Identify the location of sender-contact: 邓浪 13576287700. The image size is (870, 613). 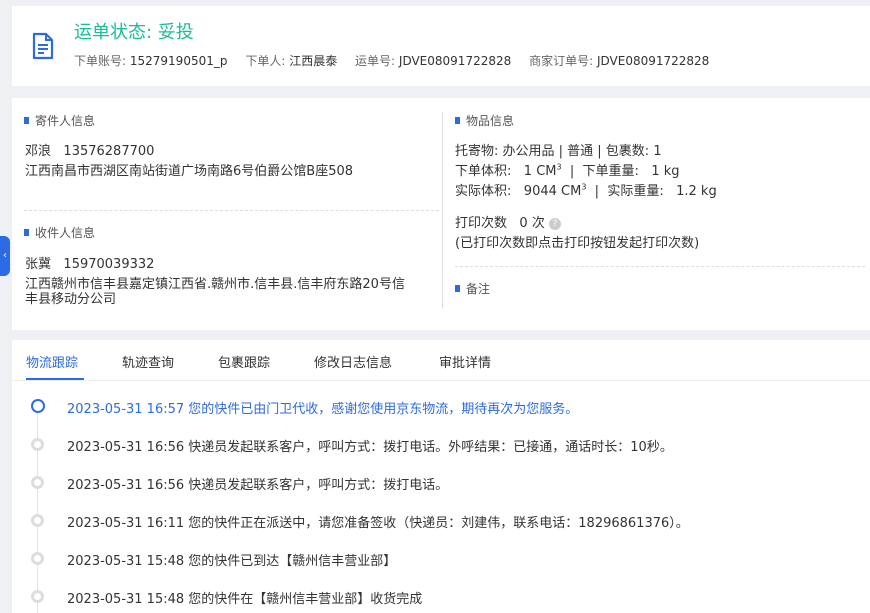
(89, 149).